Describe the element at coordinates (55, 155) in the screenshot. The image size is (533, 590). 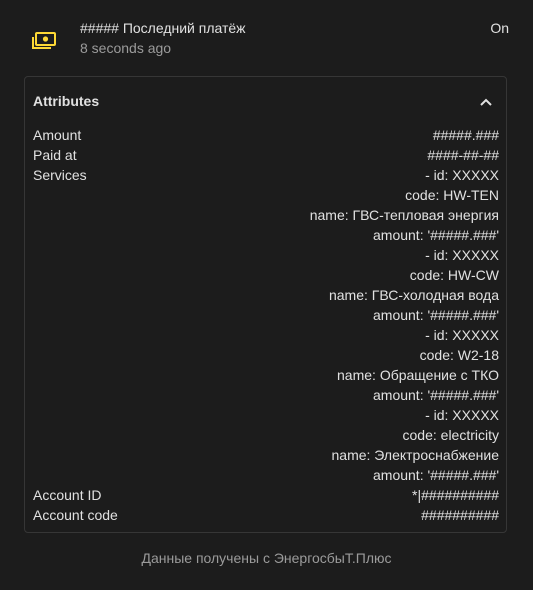
I see `attribute-key: Paid at` at that location.